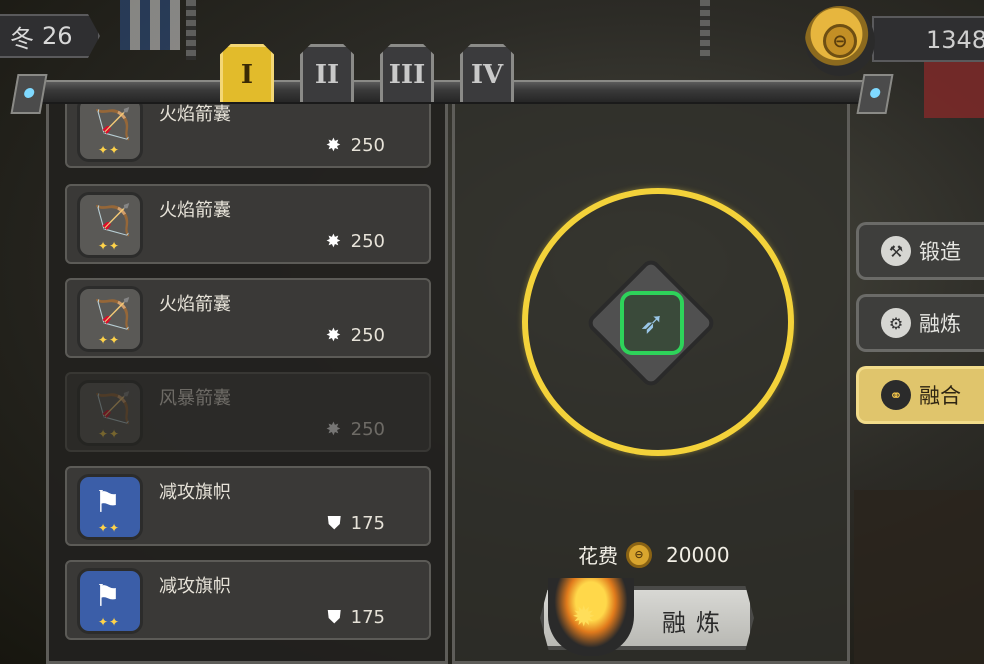  I want to click on day-number: 26, so click(57, 36).